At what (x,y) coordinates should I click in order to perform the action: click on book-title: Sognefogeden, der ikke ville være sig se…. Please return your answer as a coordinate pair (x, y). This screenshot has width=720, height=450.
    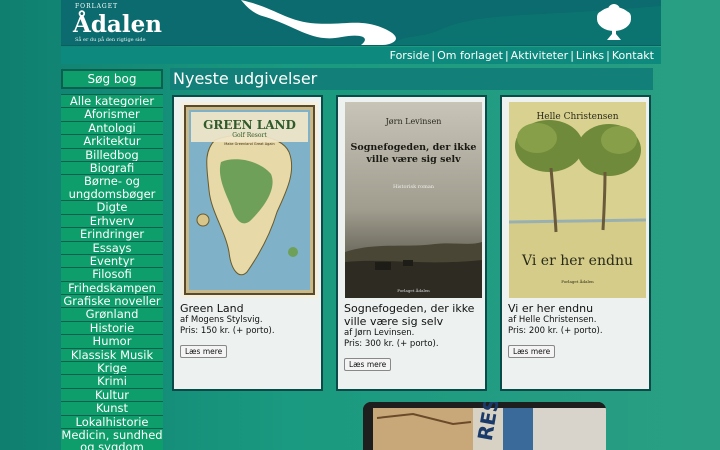
    Looking at the image, I should click on (414, 315).